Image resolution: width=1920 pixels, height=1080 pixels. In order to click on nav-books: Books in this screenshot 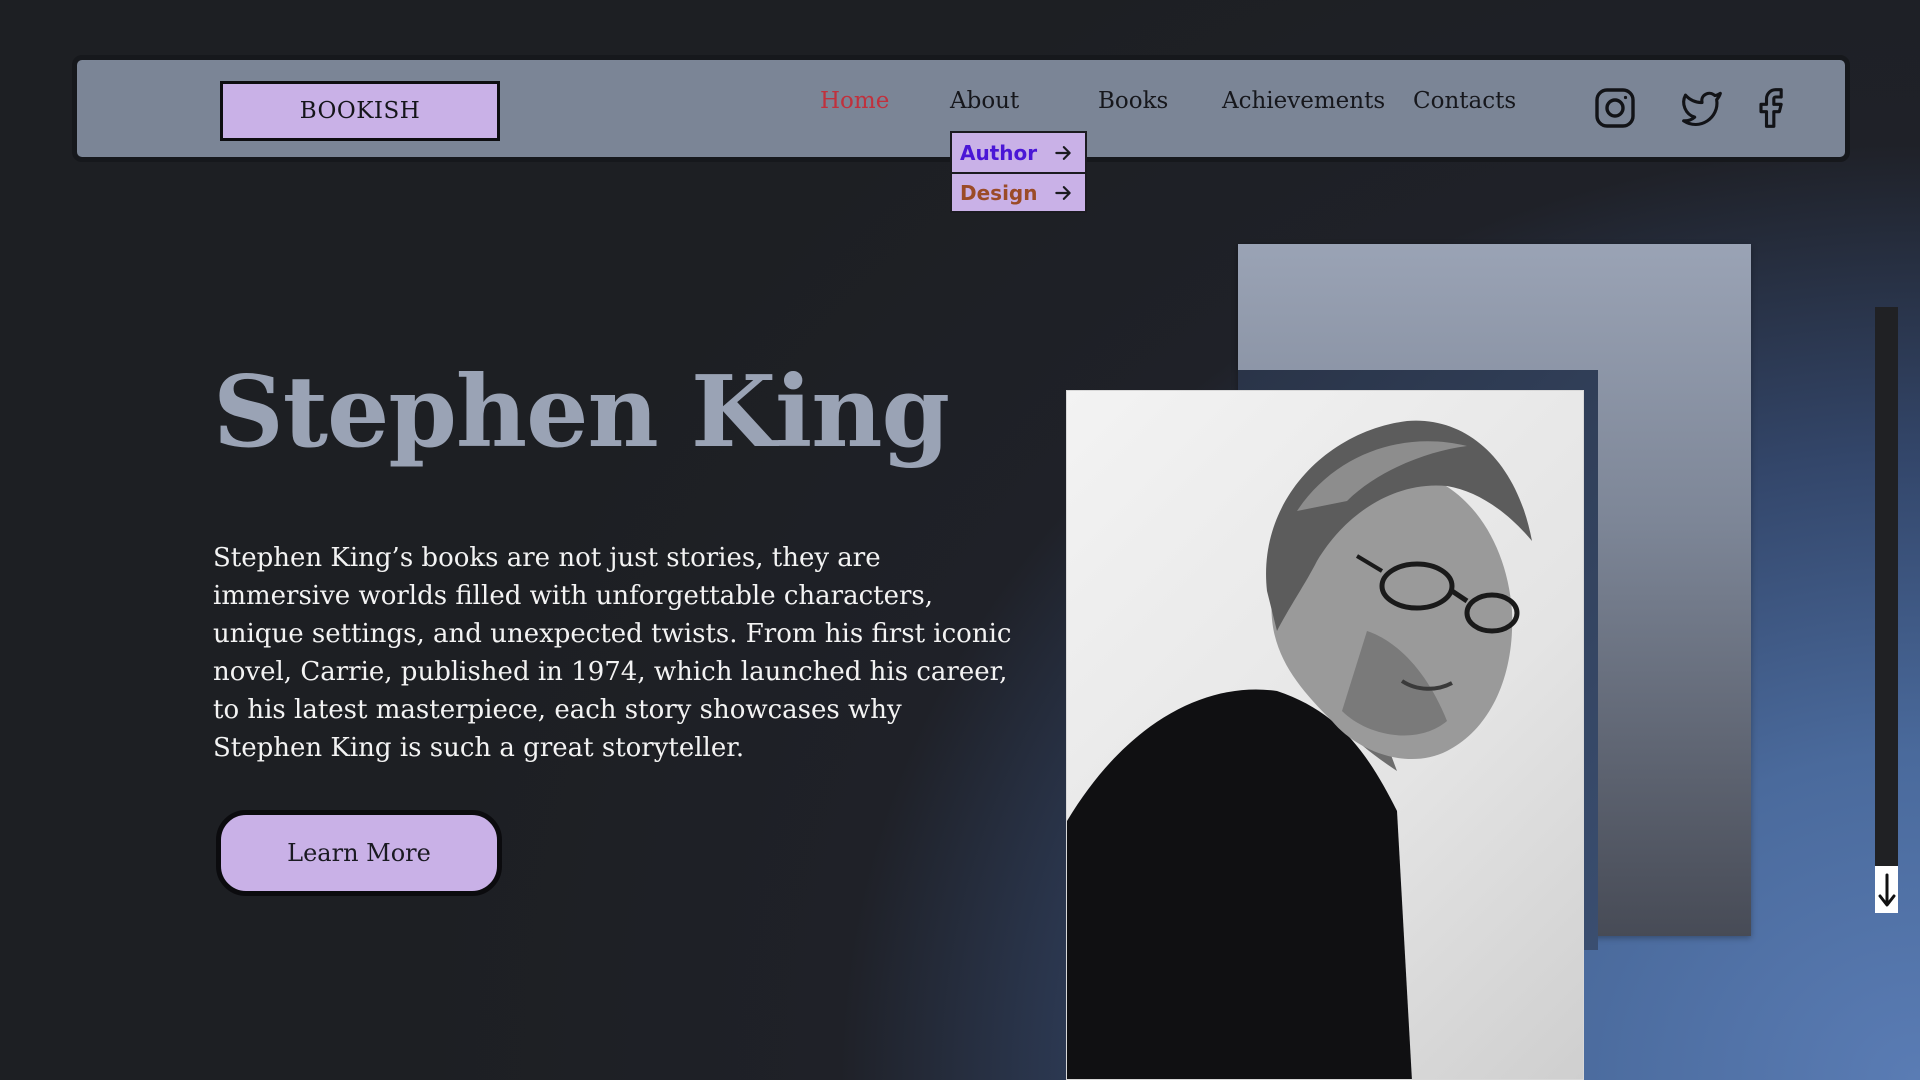, I will do `click(1133, 101)`.